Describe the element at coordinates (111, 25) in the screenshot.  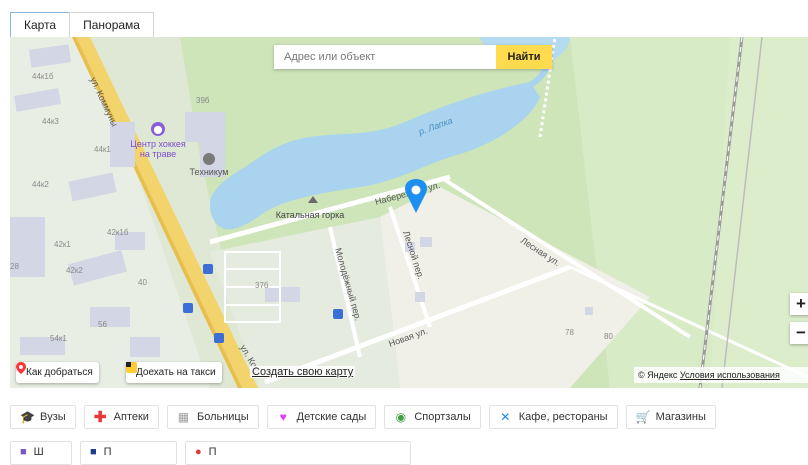
I see `tab-panorama: Панорама` at that location.